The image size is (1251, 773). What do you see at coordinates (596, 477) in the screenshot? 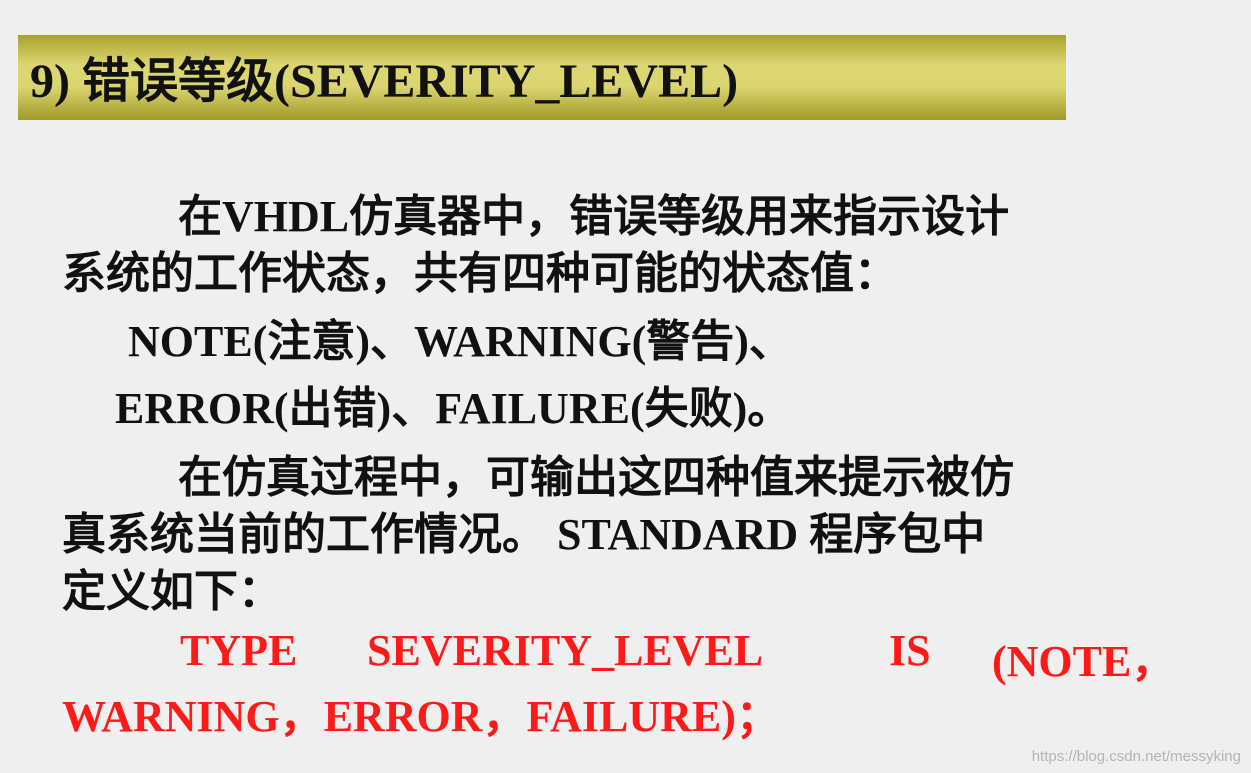
I see `paragraph2-line1: 在仿真过程中，可输出这四种值来提示被仿` at bounding box center [596, 477].